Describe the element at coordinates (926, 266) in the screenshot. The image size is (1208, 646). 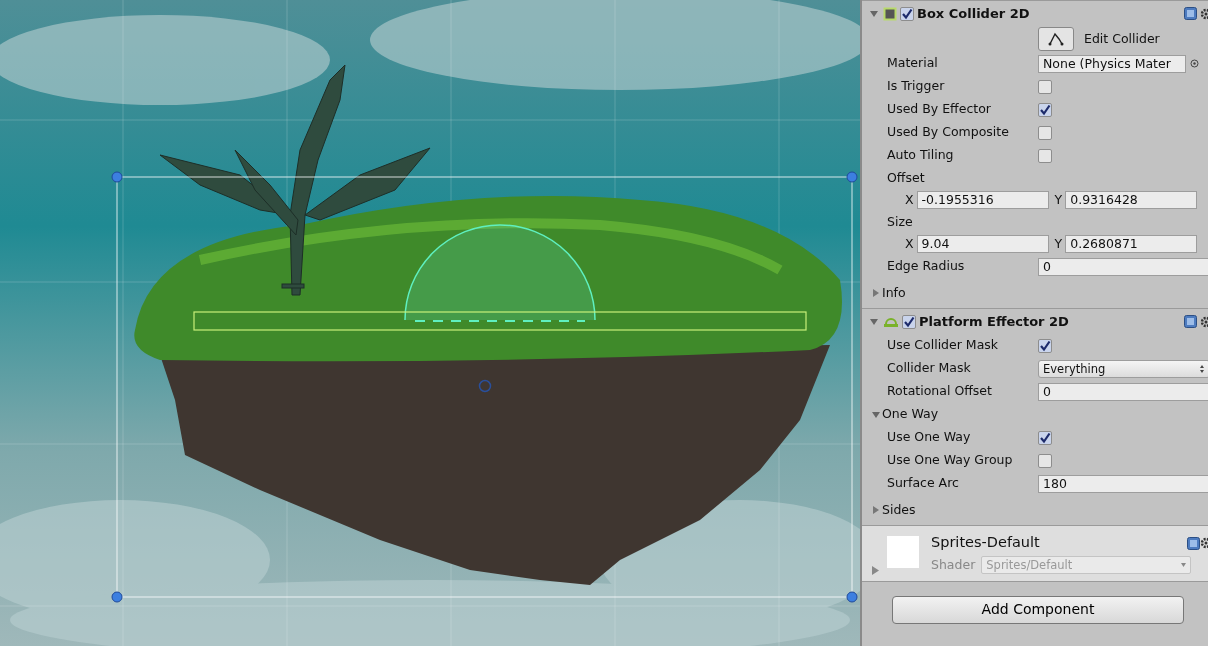
I see `field-label: Edge Radius` at that location.